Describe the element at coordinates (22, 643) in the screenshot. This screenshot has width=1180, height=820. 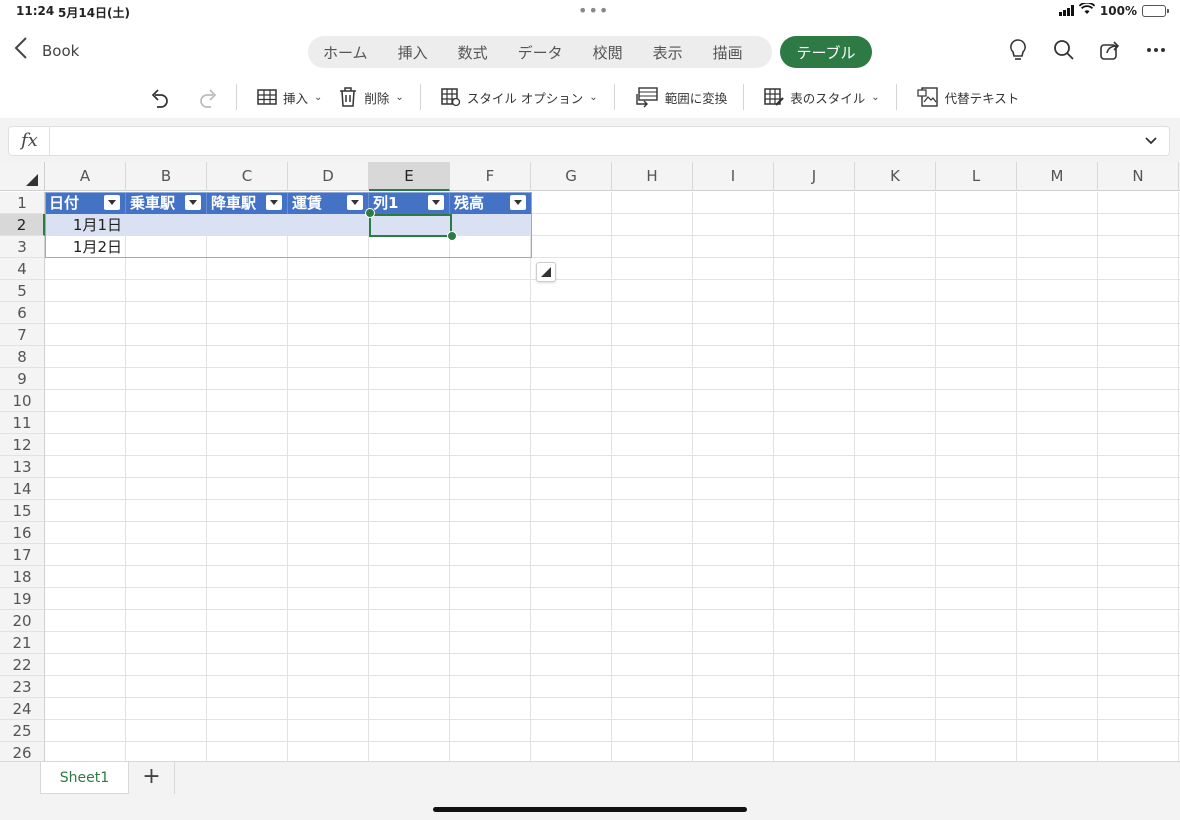
I see `row-header: 21` at that location.